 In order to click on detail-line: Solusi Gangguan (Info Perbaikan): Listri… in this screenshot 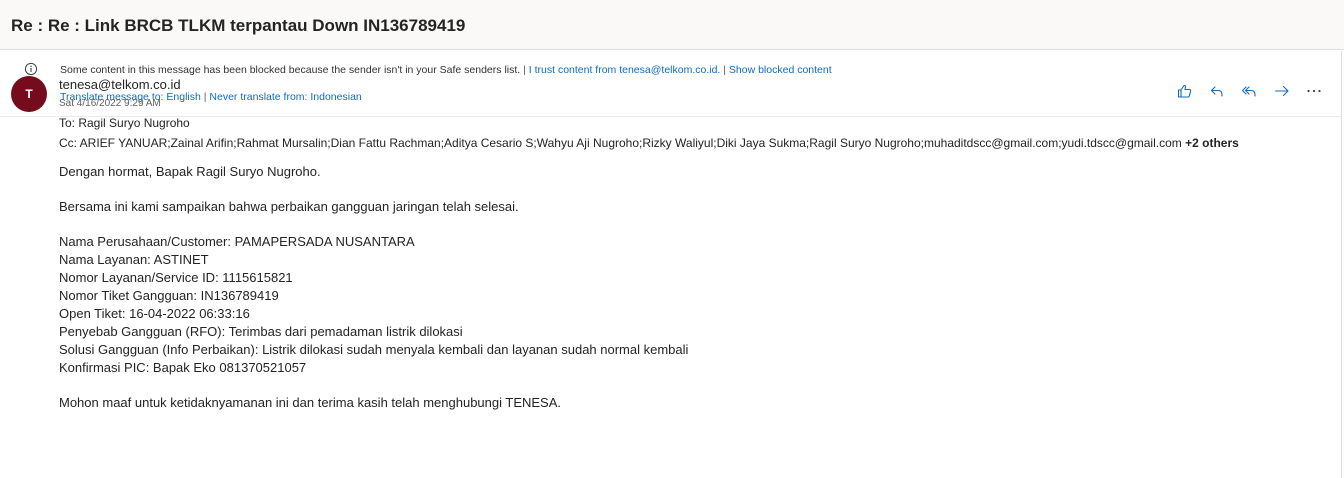, I will do `click(374, 349)`.